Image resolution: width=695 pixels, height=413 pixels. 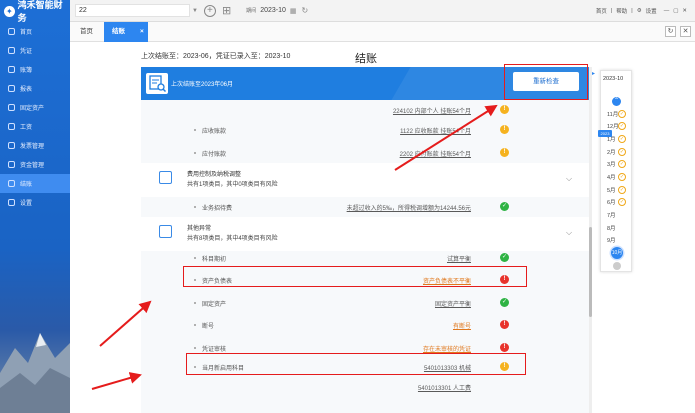 What do you see at coordinates (617, 253) in the screenshot?
I see `current-month: 10月` at bounding box center [617, 253].